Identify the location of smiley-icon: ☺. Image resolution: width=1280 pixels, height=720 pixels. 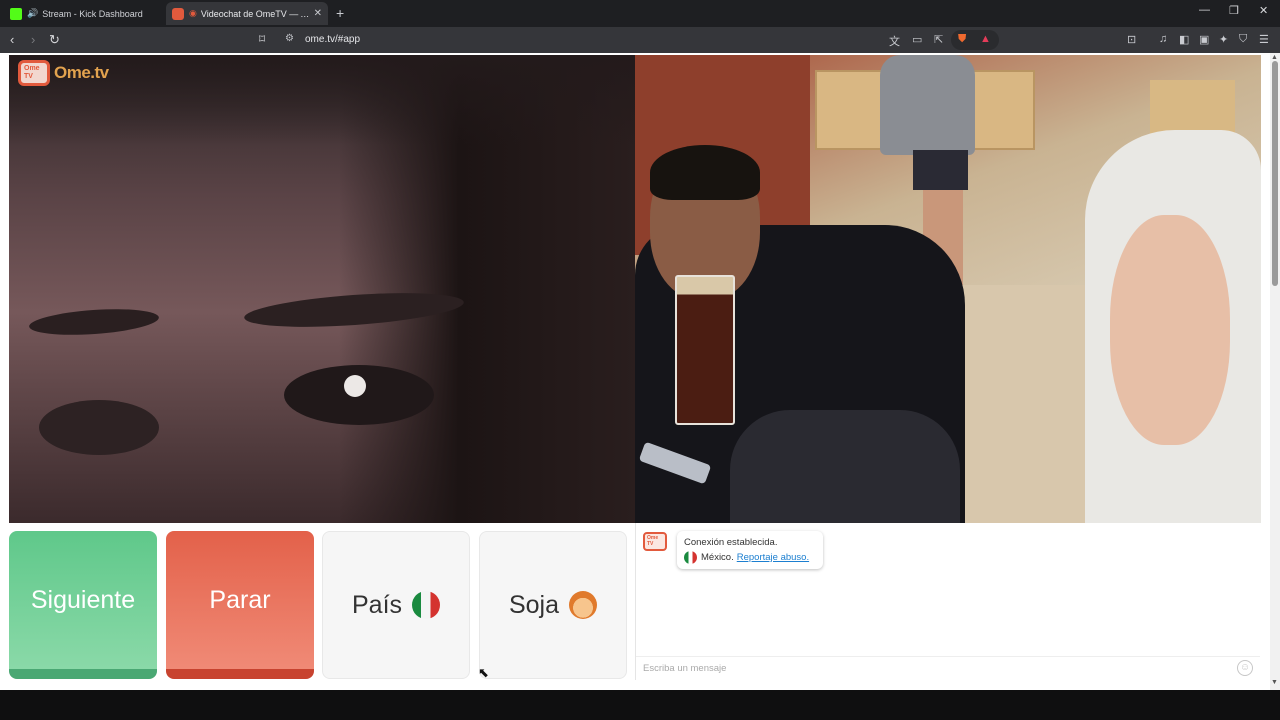
(1245, 668).